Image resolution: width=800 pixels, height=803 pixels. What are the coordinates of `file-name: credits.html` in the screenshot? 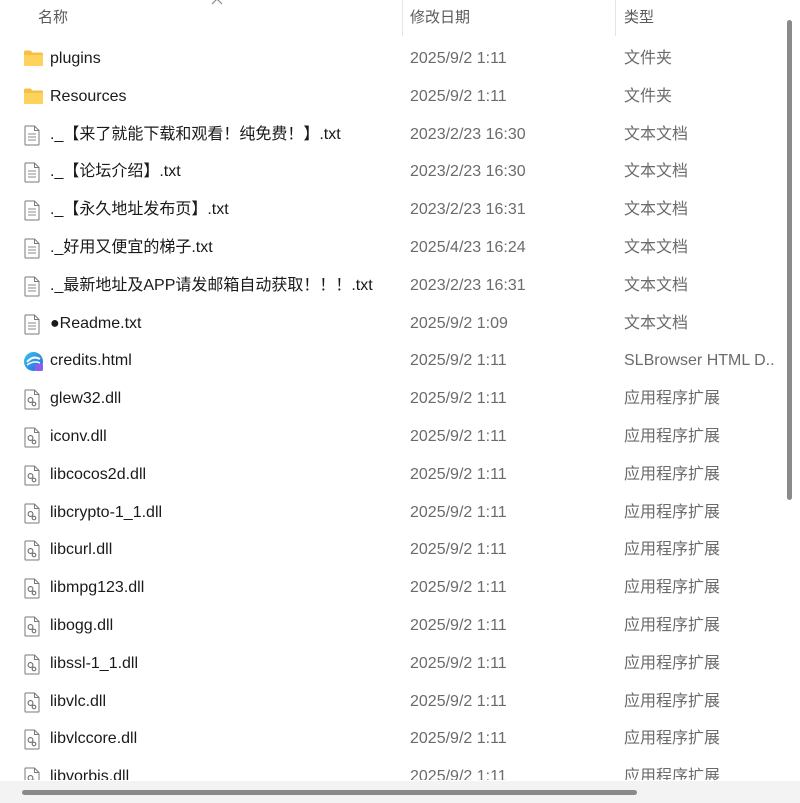 It's located at (91, 361).